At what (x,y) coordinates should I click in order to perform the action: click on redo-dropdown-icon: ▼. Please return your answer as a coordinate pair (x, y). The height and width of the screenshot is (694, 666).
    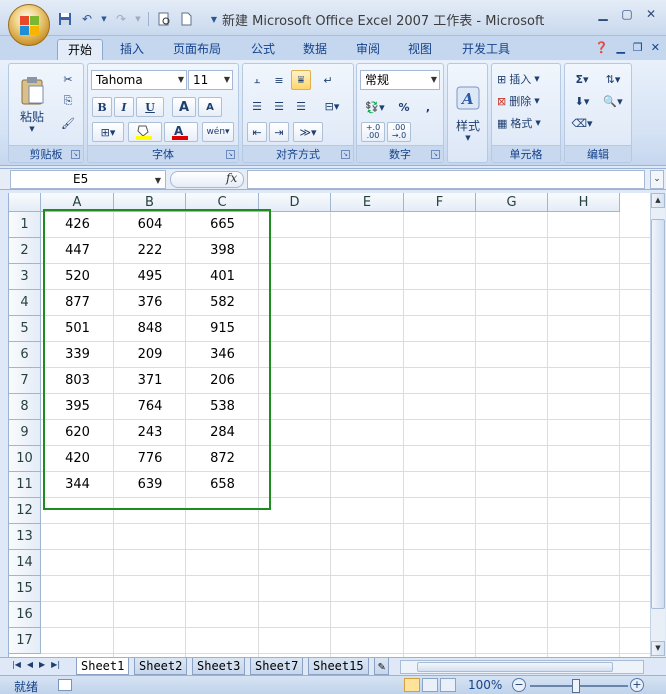
    Looking at the image, I should click on (138, 19).